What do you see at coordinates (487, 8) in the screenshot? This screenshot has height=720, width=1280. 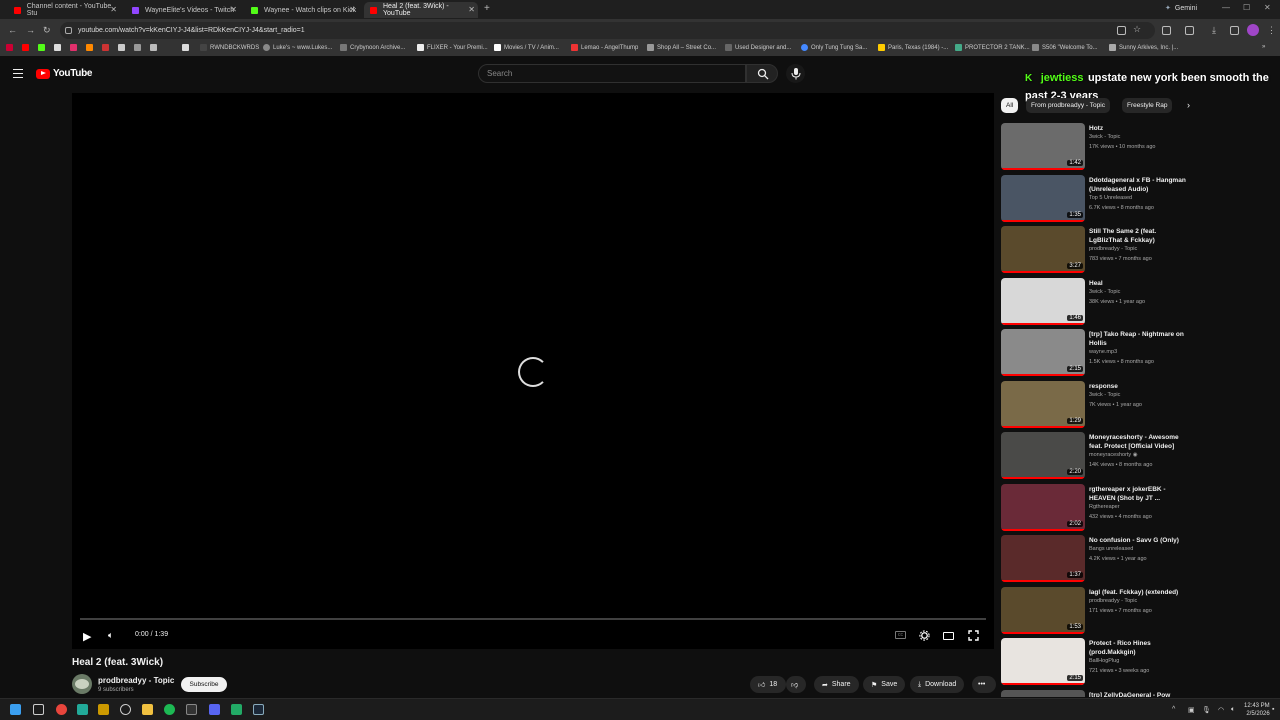 I see `new-tab-button: +` at bounding box center [487, 8].